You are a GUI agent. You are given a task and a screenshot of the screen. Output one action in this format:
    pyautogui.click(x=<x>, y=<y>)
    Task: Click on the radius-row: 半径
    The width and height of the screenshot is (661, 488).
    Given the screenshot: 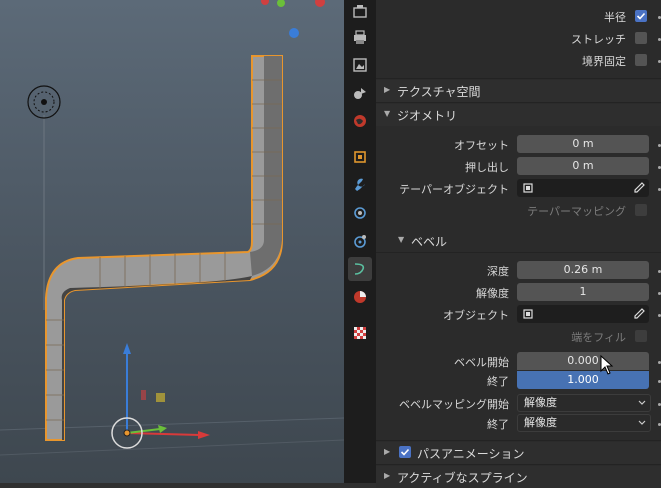 What is the action you would take?
    pyautogui.click(x=518, y=17)
    